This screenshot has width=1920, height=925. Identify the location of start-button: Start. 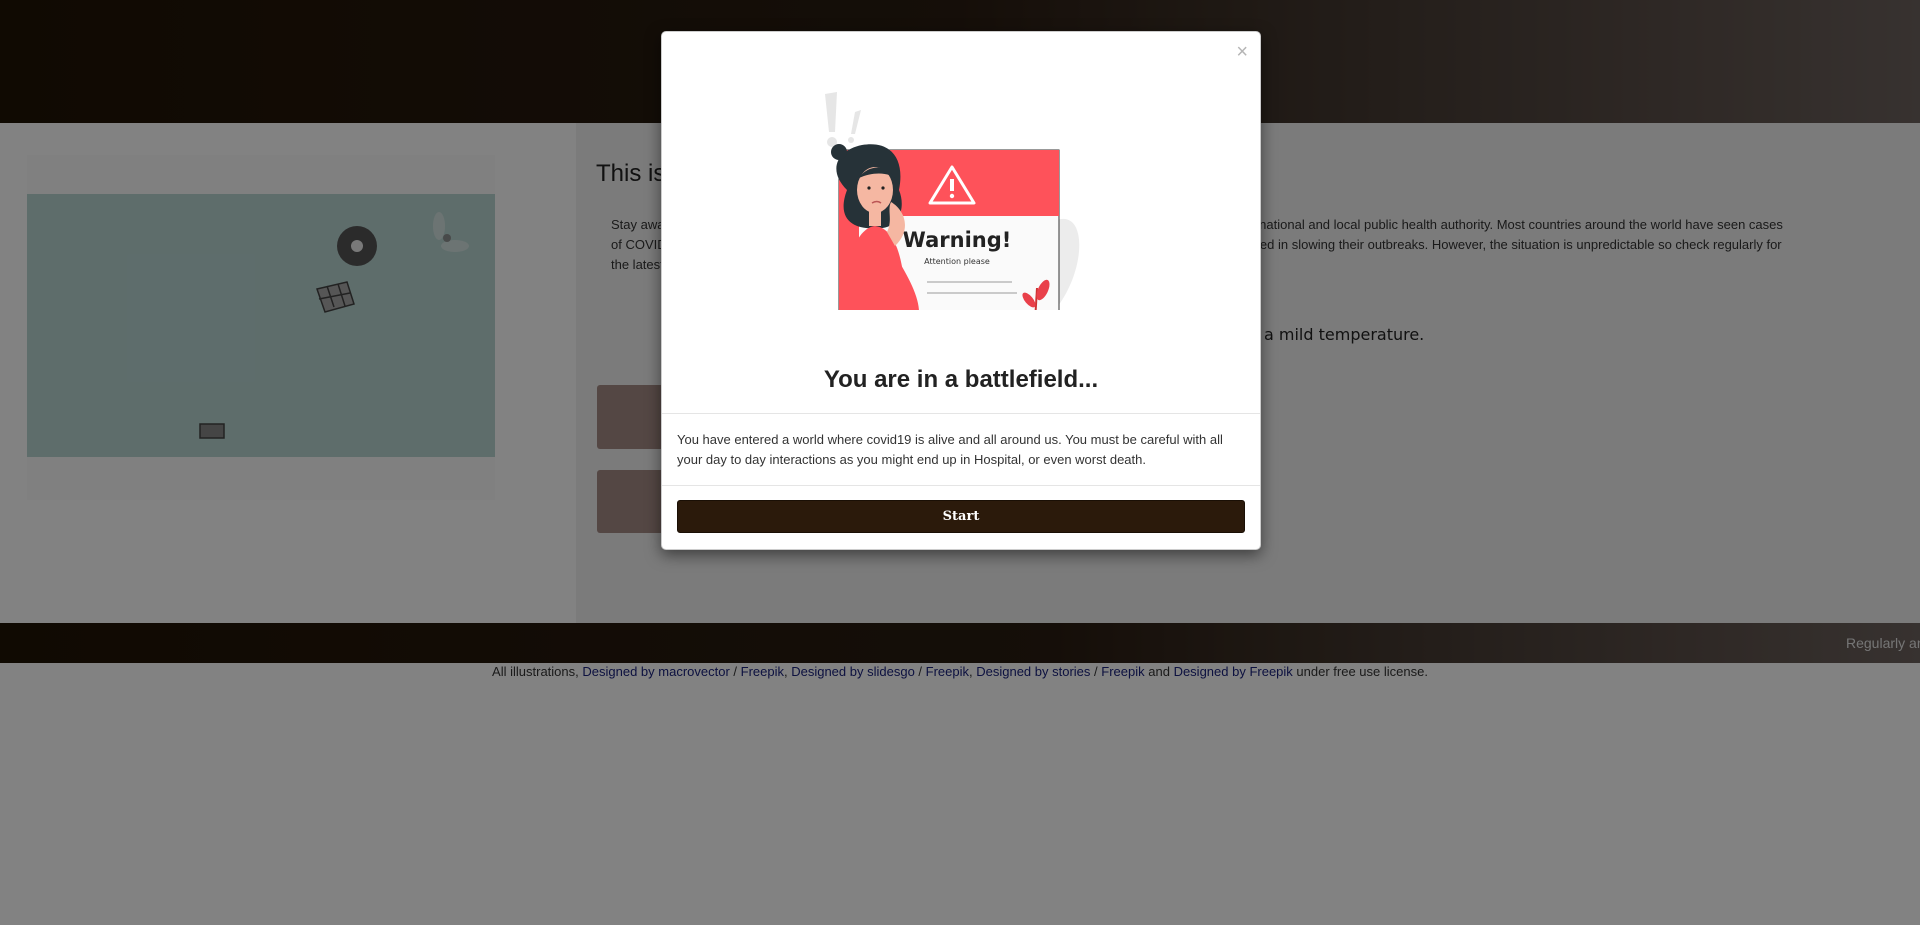
(961, 516).